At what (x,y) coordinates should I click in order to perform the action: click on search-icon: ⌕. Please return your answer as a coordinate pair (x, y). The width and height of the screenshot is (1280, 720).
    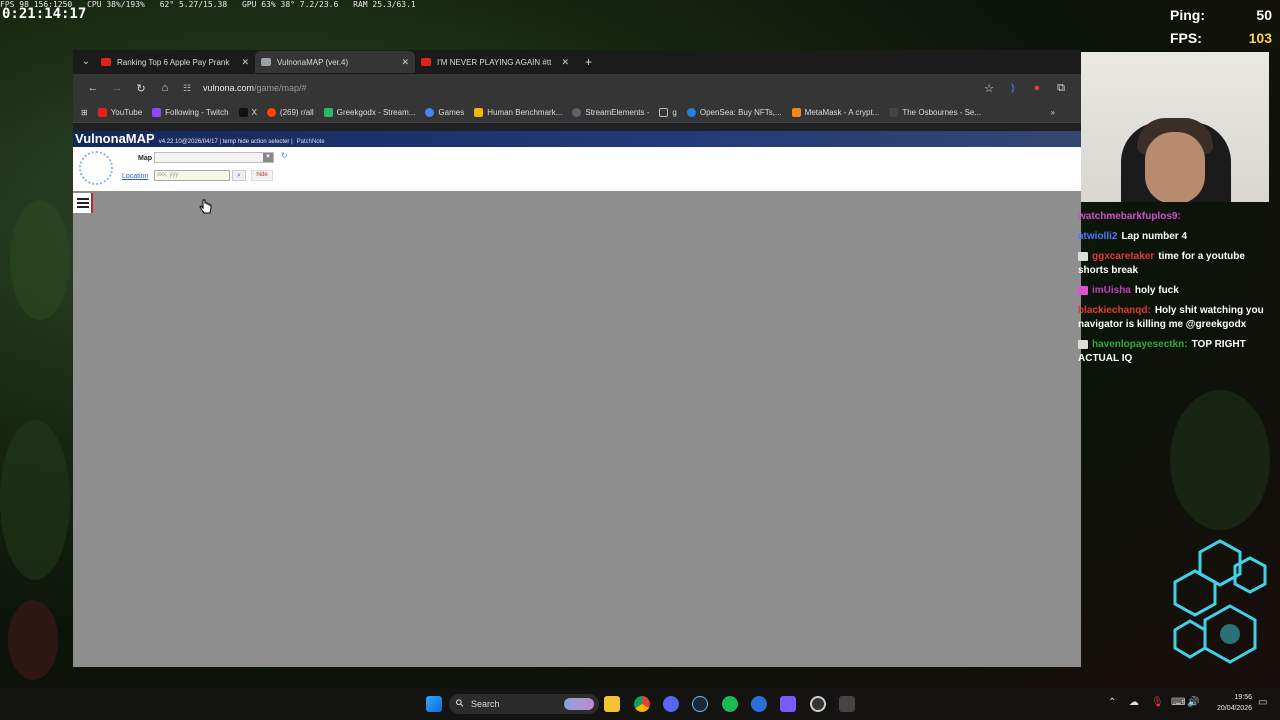
    Looking at the image, I should click on (239, 175).